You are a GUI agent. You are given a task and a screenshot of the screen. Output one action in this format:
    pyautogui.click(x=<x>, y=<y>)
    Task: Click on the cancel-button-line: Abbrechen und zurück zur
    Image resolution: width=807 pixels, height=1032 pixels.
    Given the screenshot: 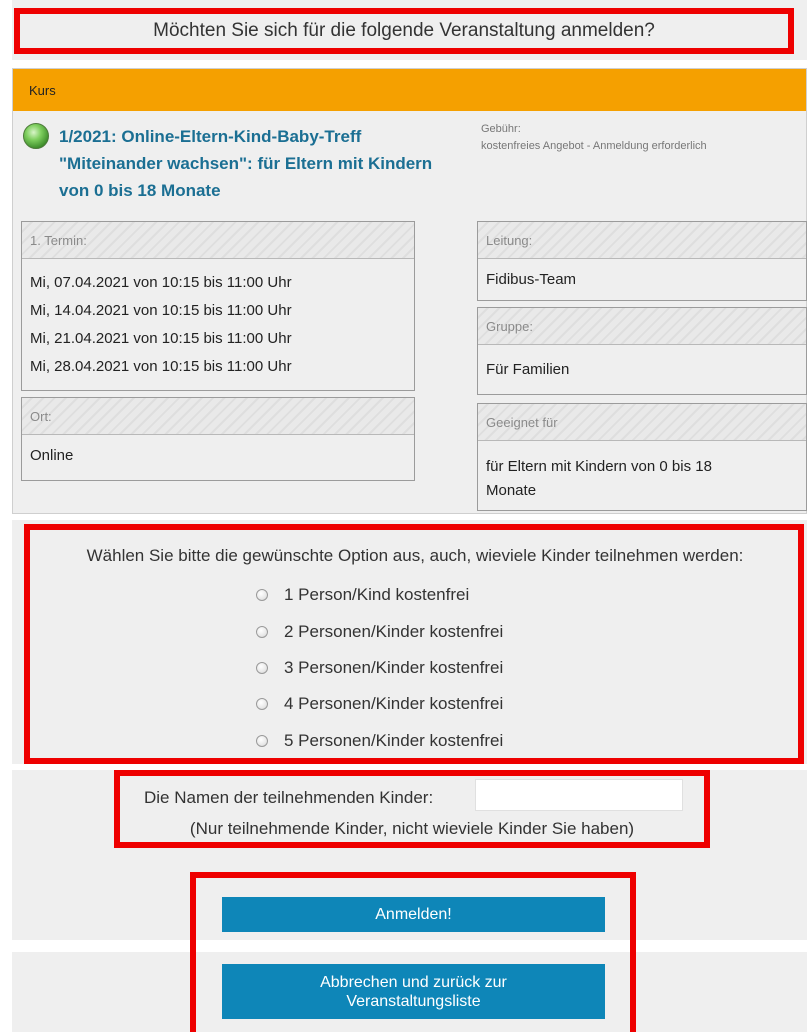 What is the action you would take?
    pyautogui.click(x=413, y=982)
    